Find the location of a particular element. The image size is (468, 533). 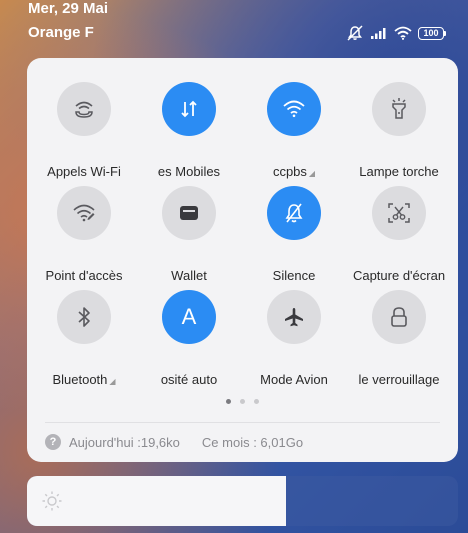

page-indicator is located at coordinates (242, 401).